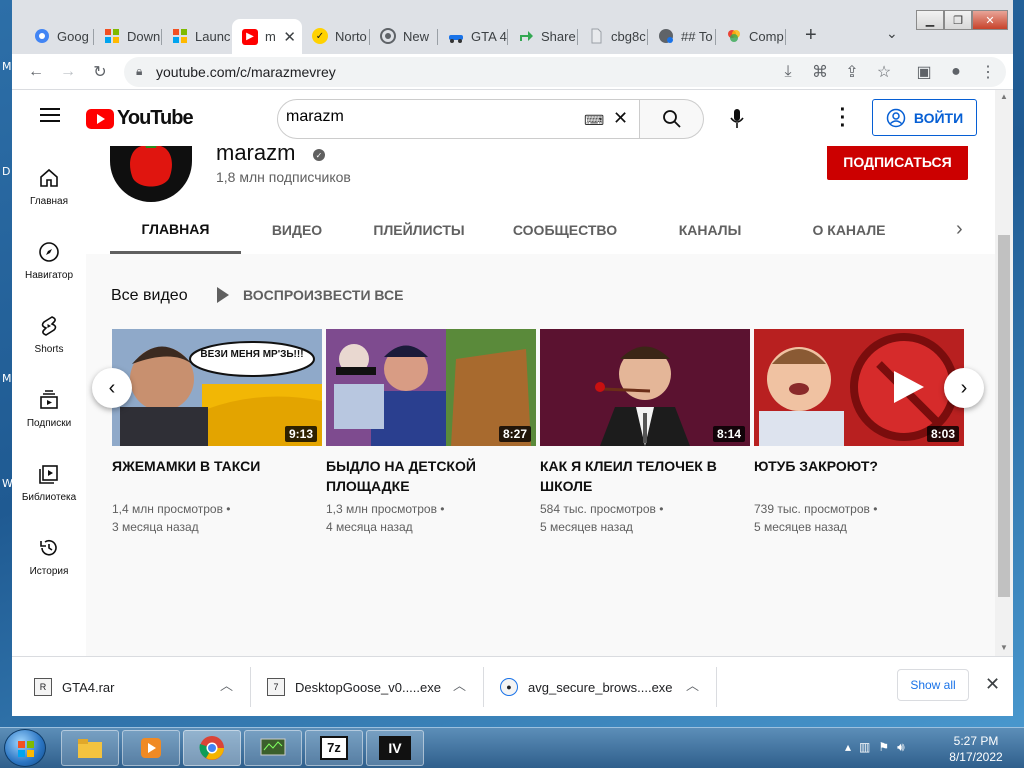 The height and width of the screenshot is (768, 1024). What do you see at coordinates (419, 230) in the screenshot?
I see `tab-playlists: ПЛЕЙЛИСТЫ` at bounding box center [419, 230].